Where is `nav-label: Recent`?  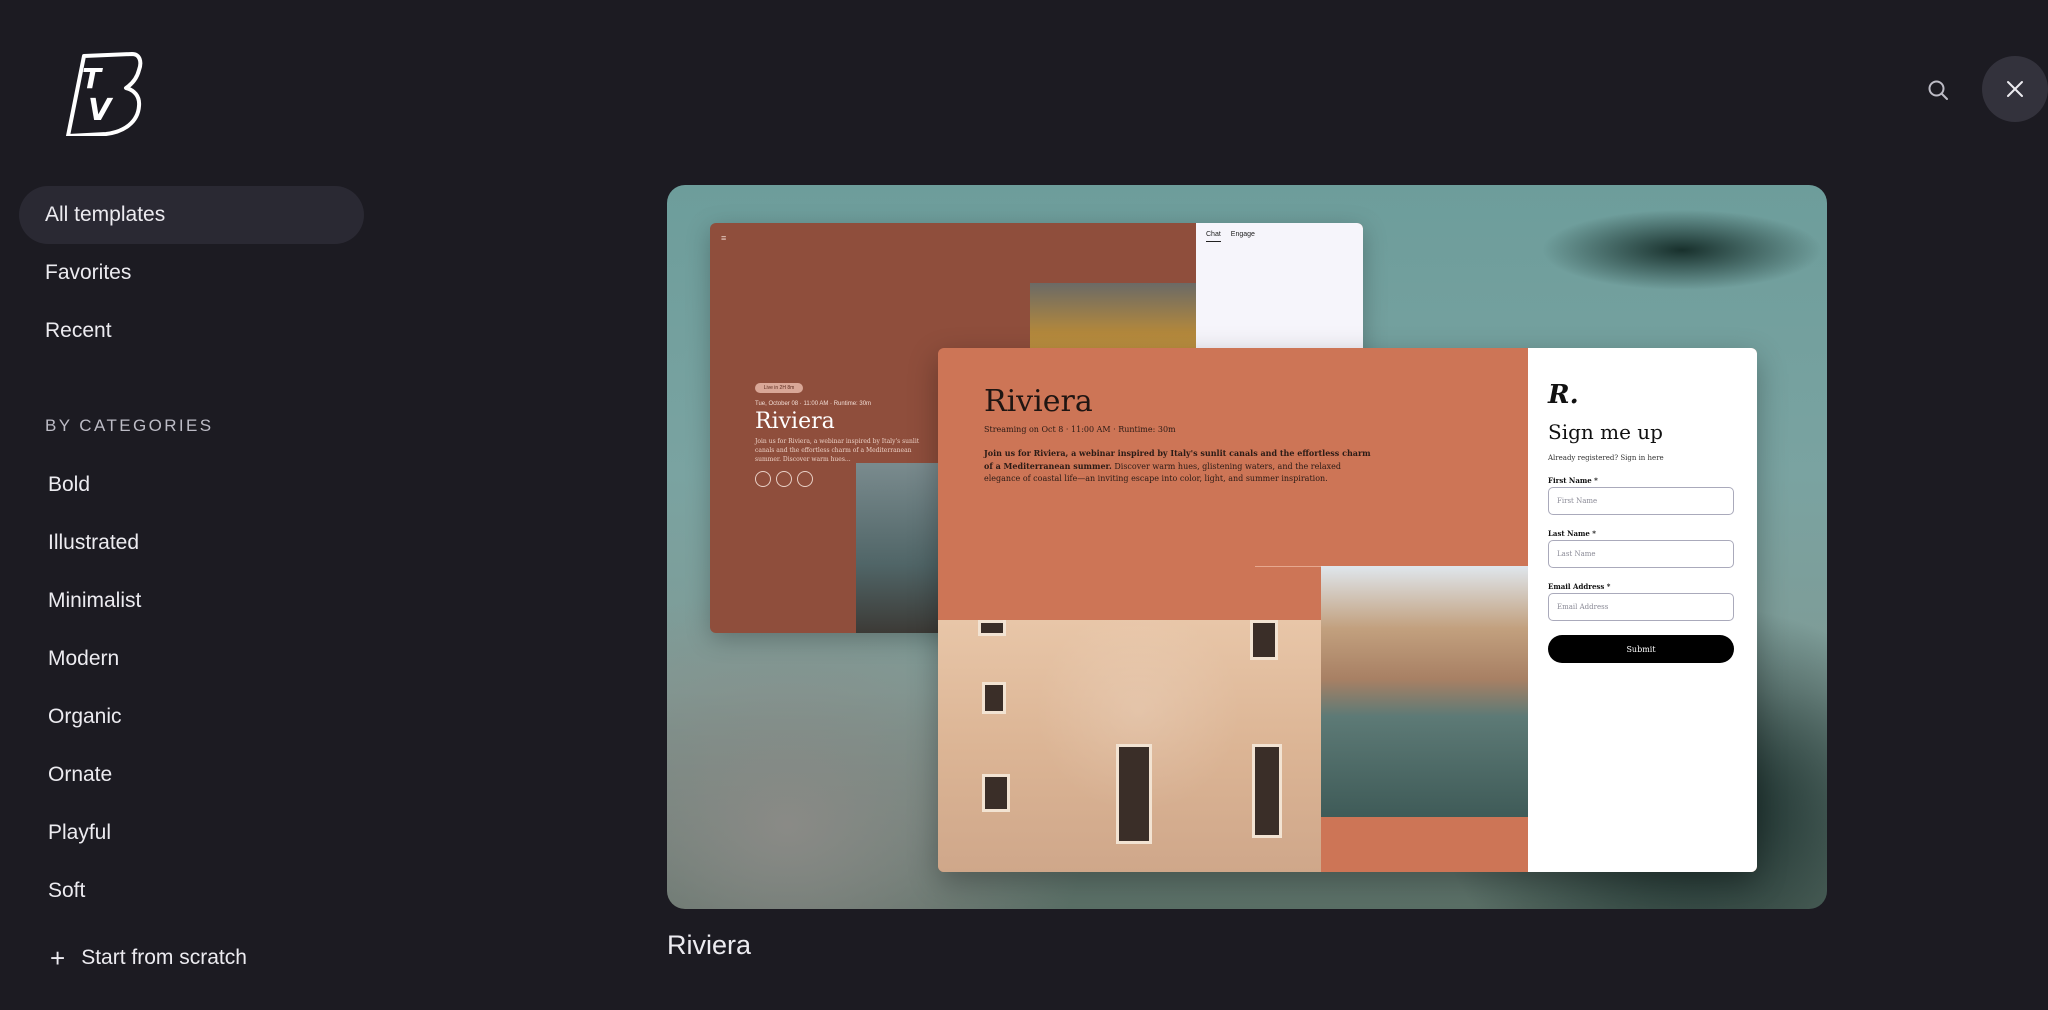
nav-label: Recent is located at coordinates (78, 330).